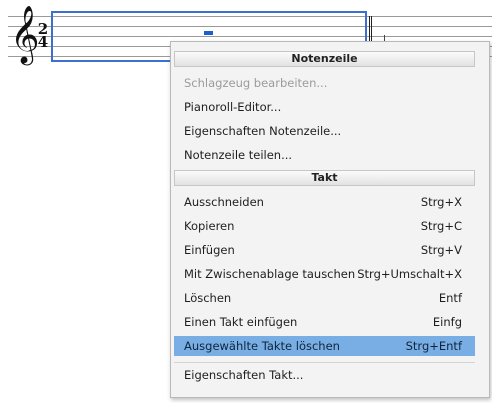 This screenshot has width=492, height=403. What do you see at coordinates (224, 202) in the screenshot?
I see `menu-item-label: Ausschneiden` at bounding box center [224, 202].